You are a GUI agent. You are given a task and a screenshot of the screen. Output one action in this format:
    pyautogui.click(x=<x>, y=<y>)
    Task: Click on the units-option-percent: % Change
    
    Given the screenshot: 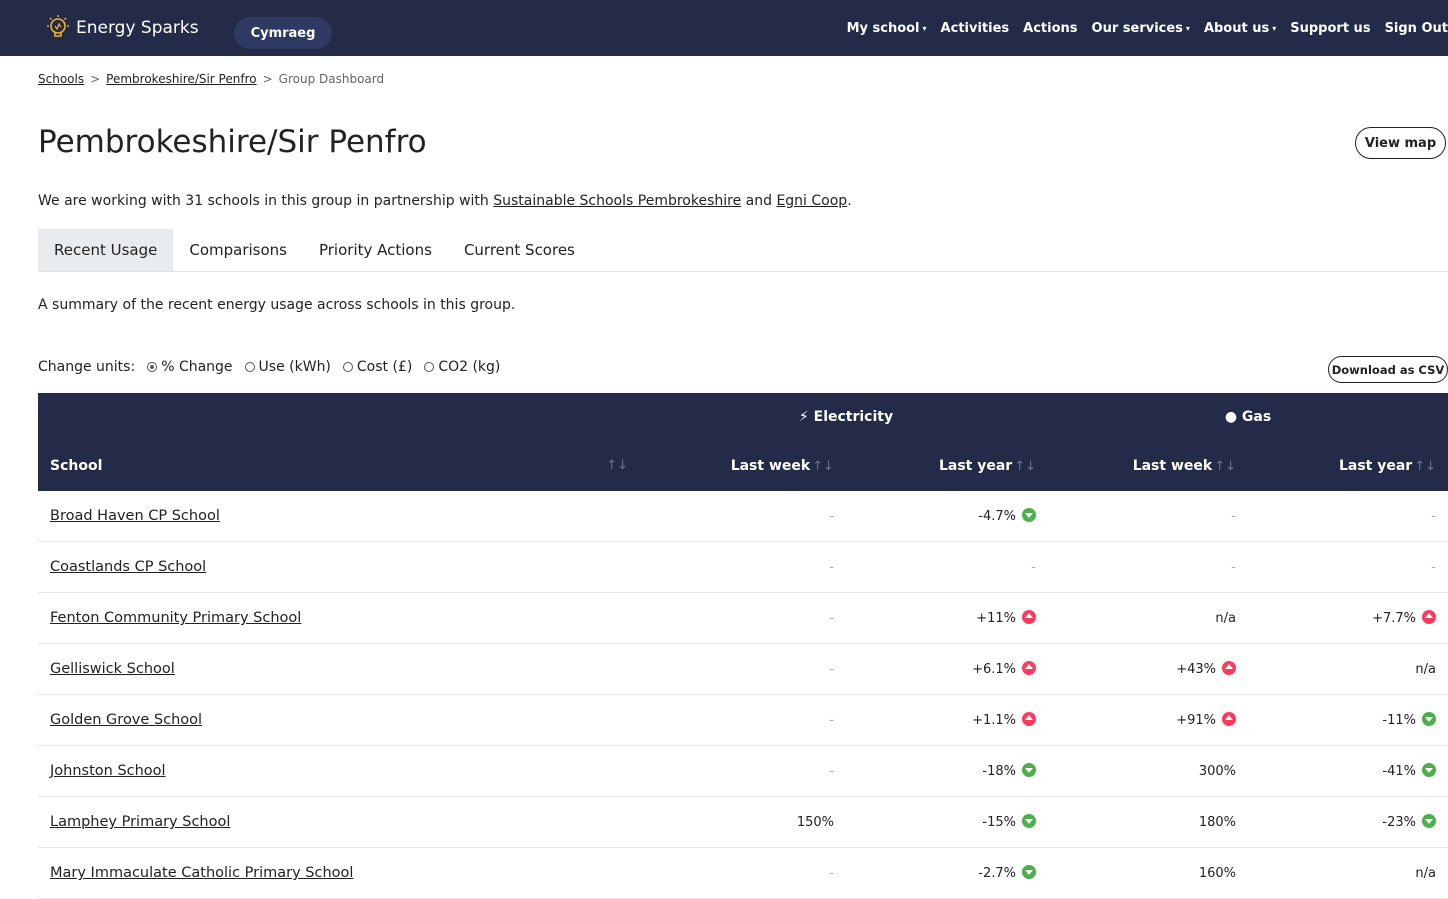 What is the action you would take?
    pyautogui.click(x=190, y=367)
    